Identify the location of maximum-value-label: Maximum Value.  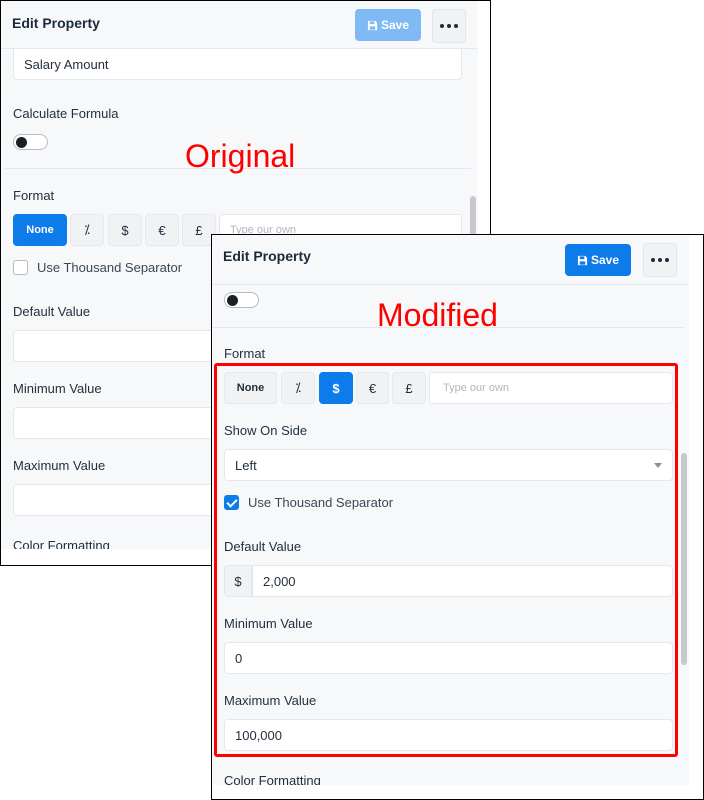
(59, 465).